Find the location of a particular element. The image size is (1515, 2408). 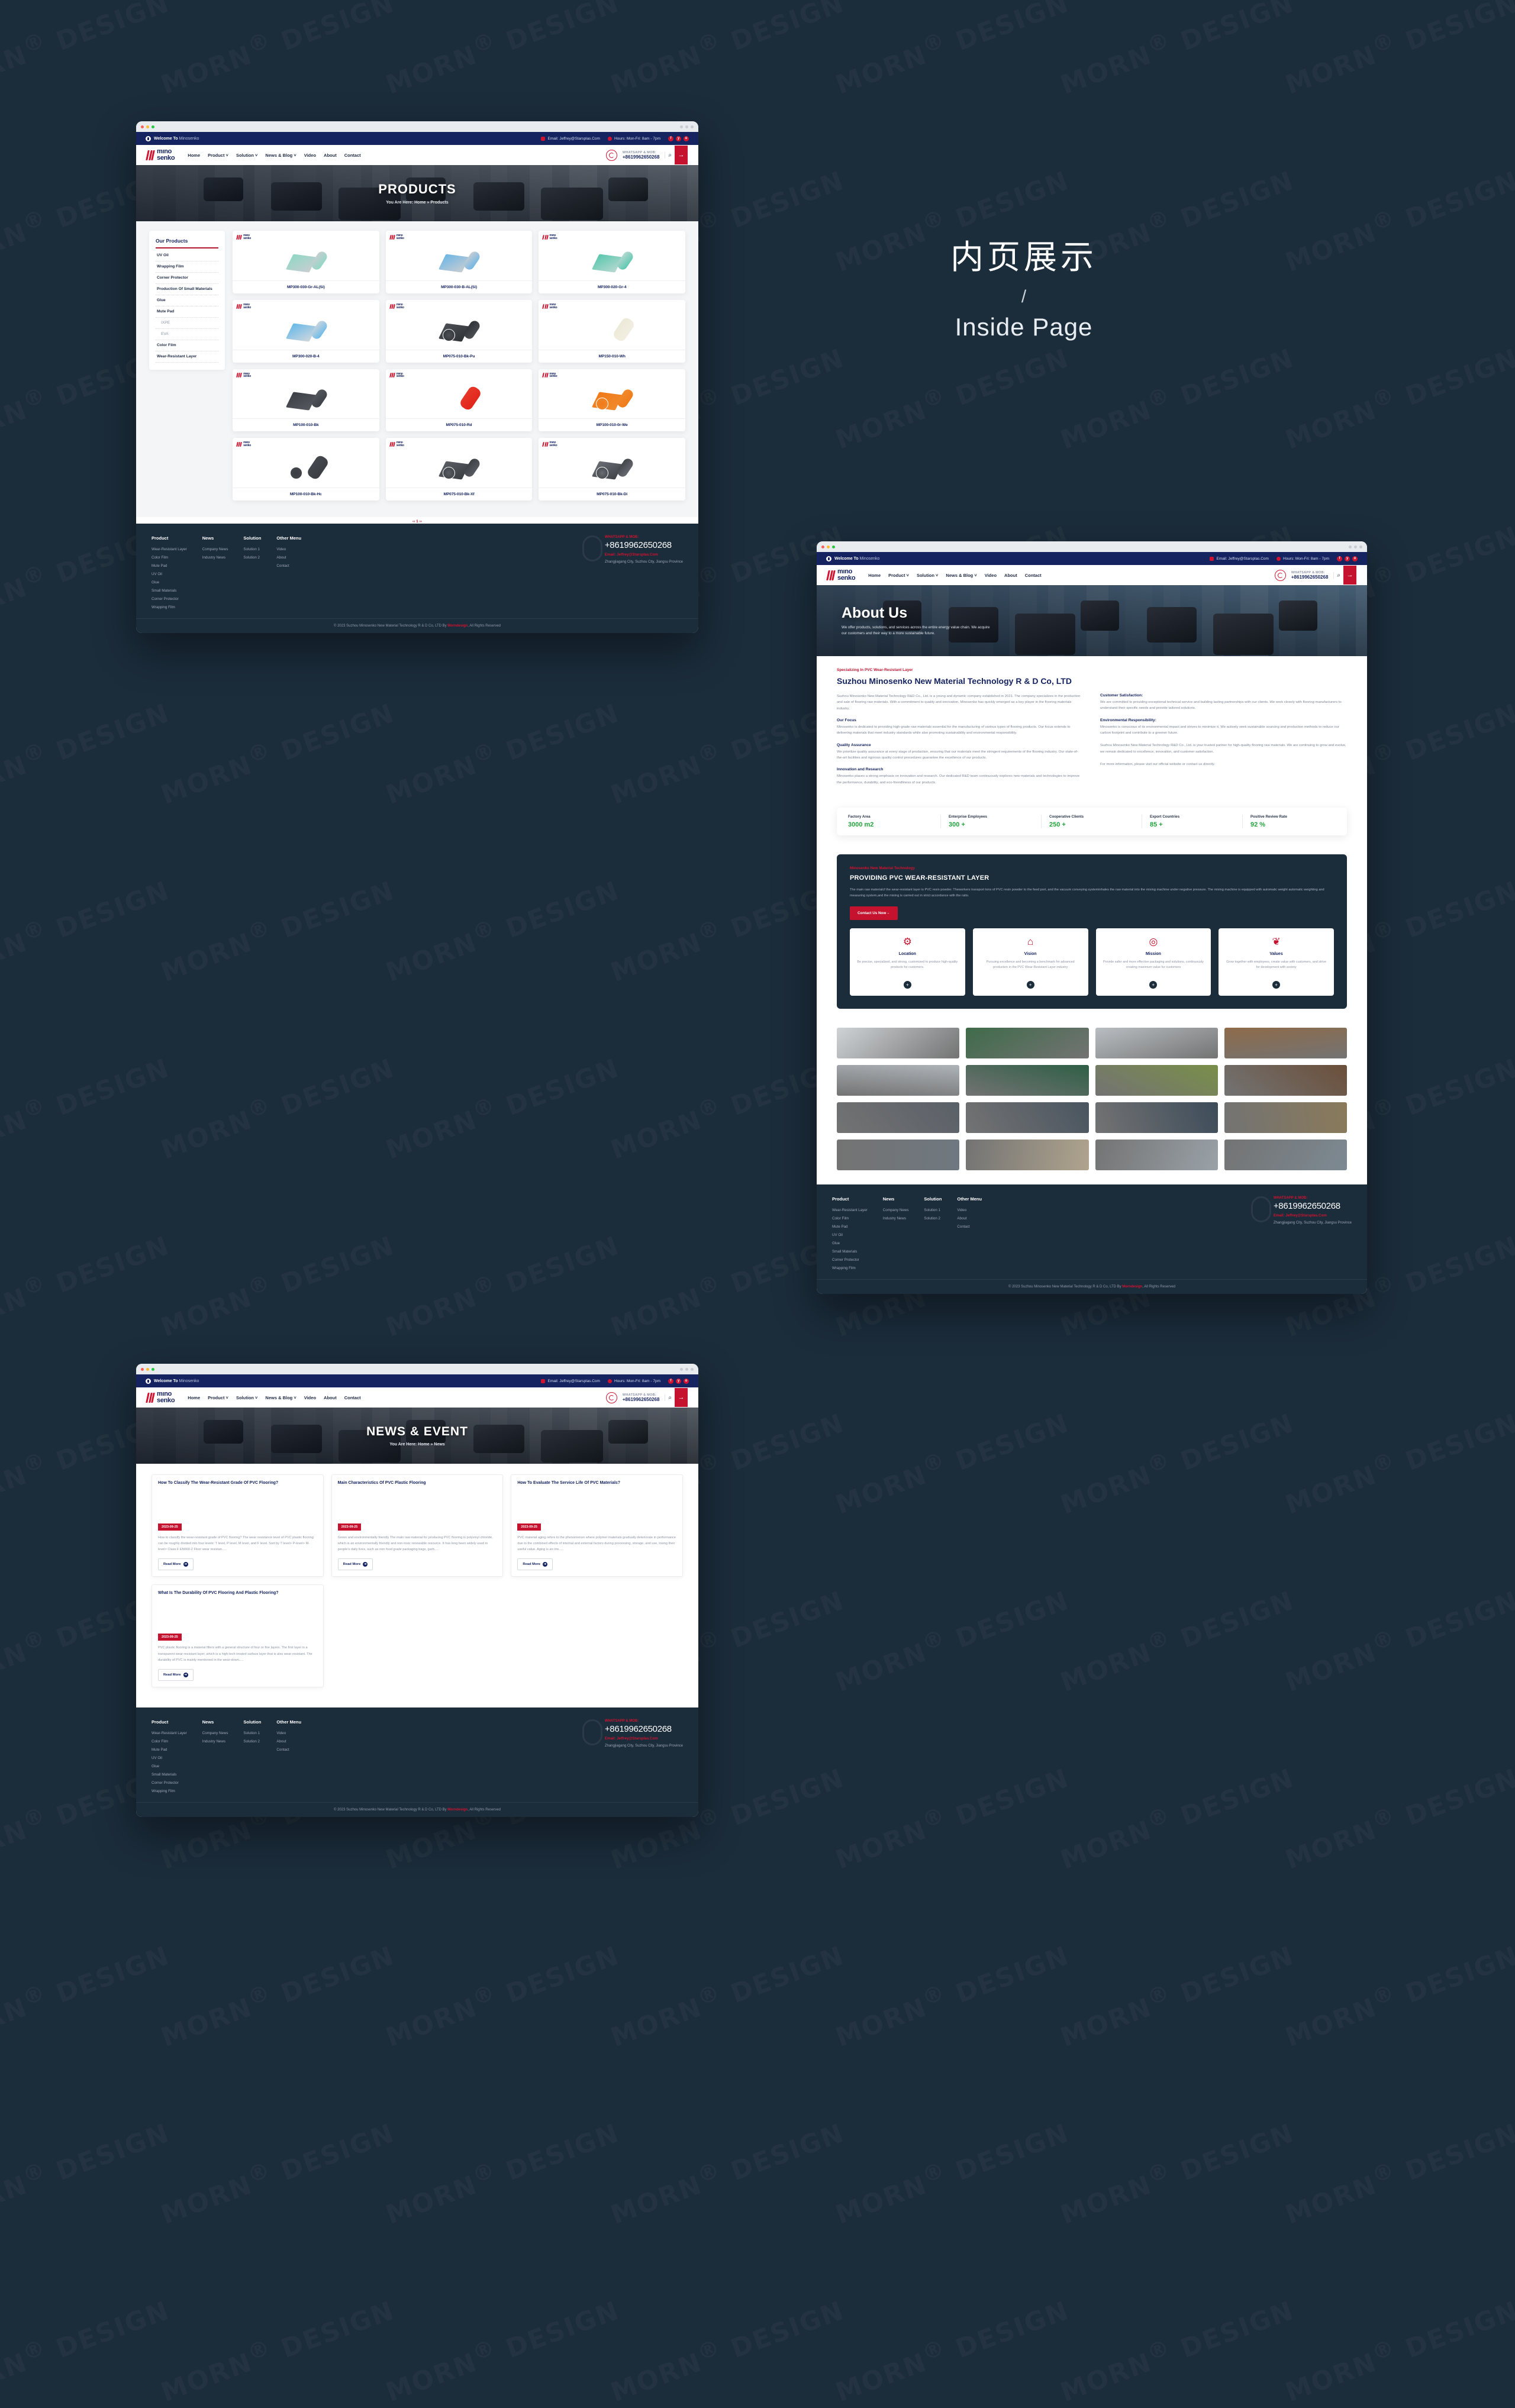

pagination: ‹‹ 1 ›› is located at coordinates (417, 521).